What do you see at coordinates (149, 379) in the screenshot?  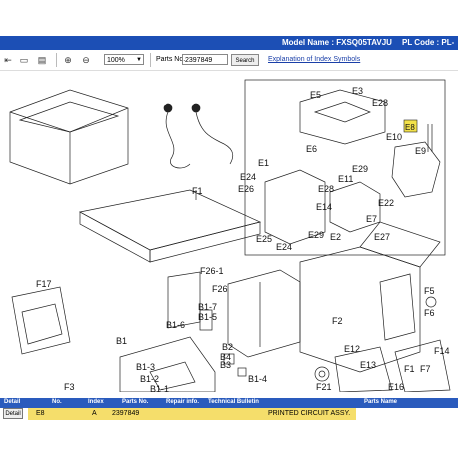 I see `label-b1-2: B1-2` at bounding box center [149, 379].